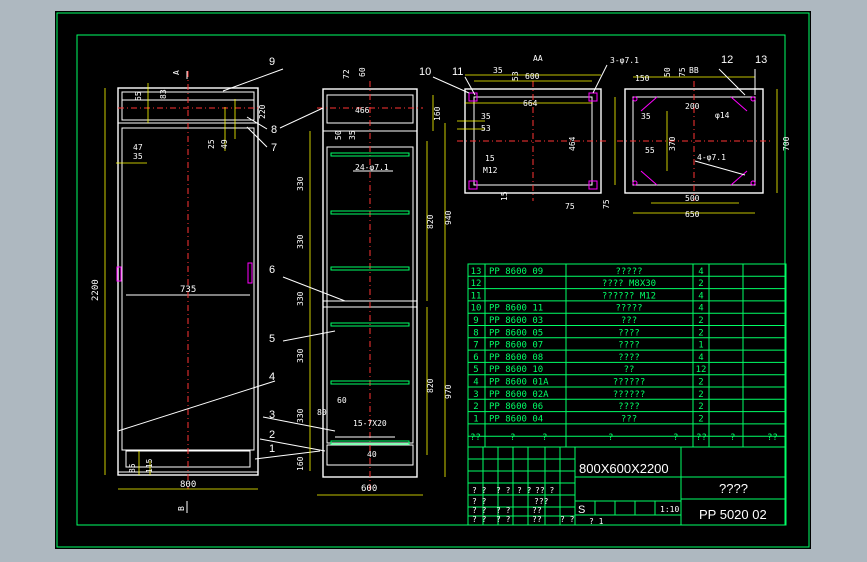 This screenshot has width=867, height=562. What do you see at coordinates (370, 423) in the screenshot?
I see `slot-callout: 15-7X20` at bounding box center [370, 423].